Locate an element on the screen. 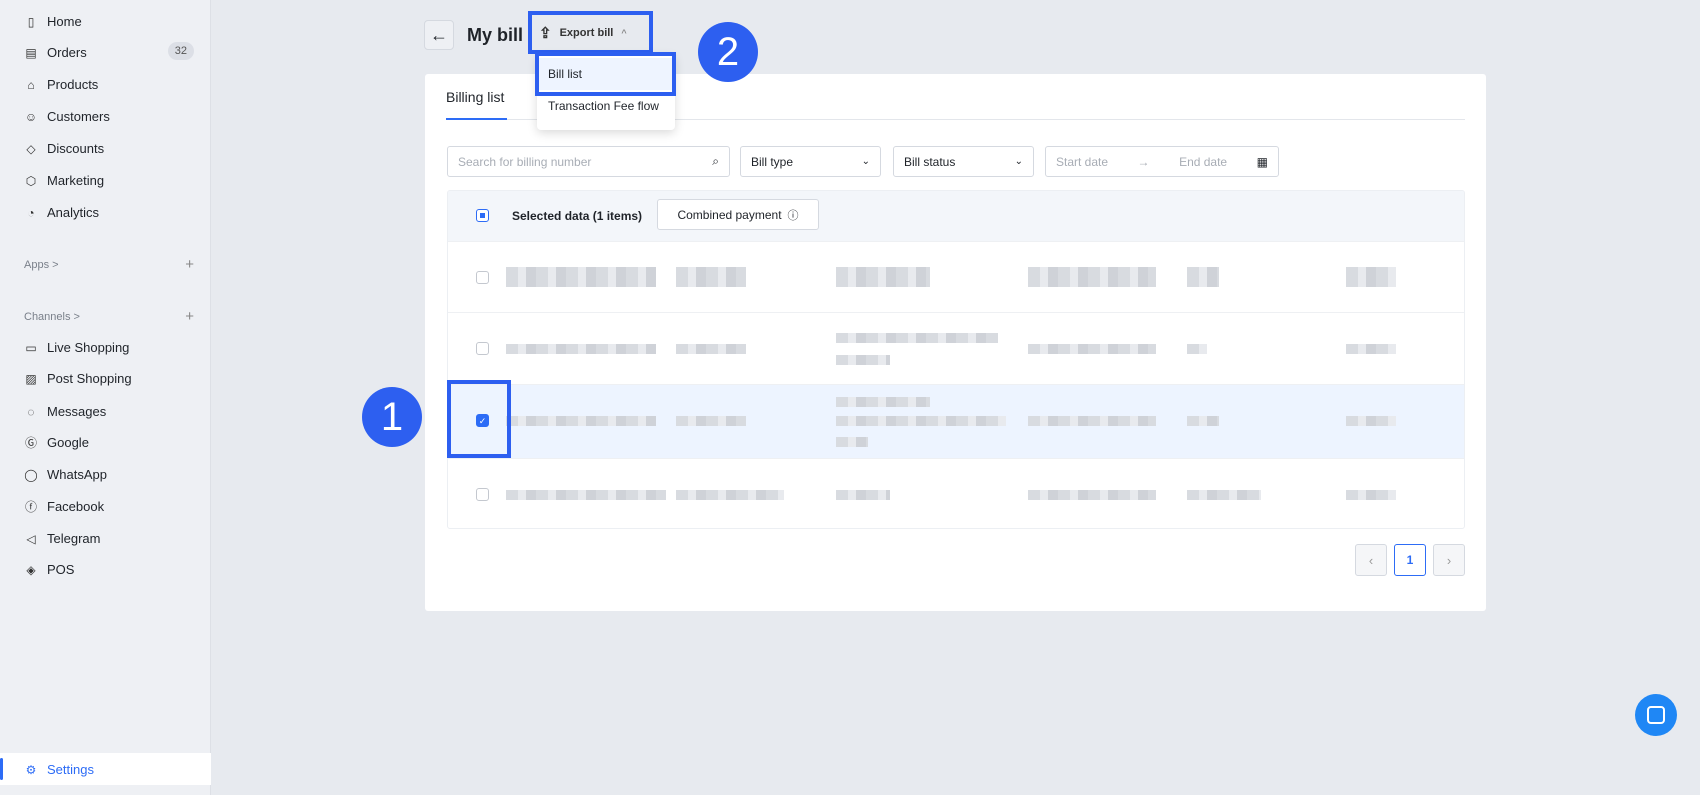 The height and width of the screenshot is (795, 1700). chevron-left-icon: ‹ is located at coordinates (1371, 560).